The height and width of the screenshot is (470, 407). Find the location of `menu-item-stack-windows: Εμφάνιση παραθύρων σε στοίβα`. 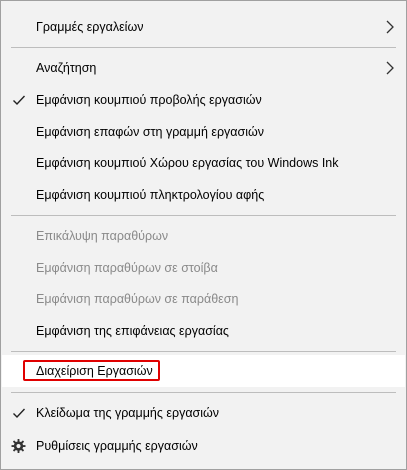

menu-item-stack-windows: Εμφάνιση παραθύρων σε στοίβα is located at coordinates (203, 268).